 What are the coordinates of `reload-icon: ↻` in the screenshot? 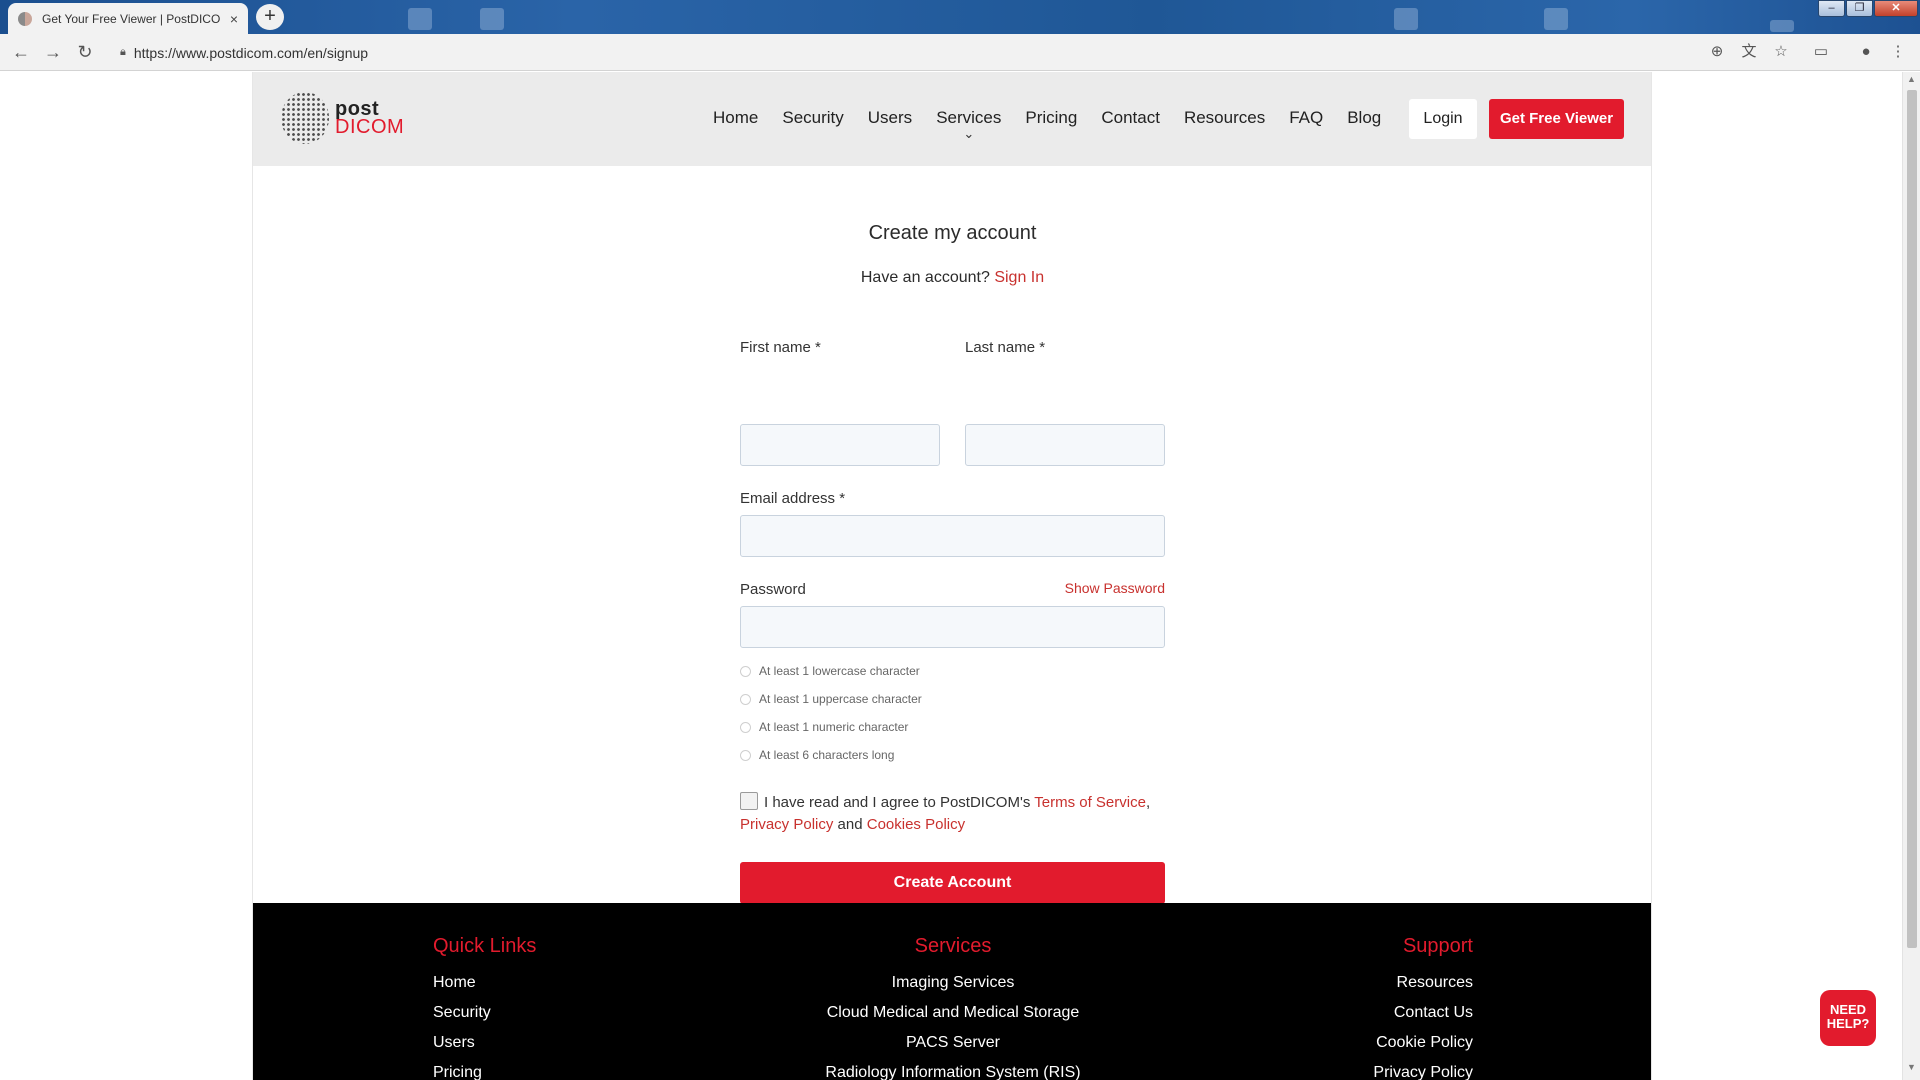 It's located at (85, 52).